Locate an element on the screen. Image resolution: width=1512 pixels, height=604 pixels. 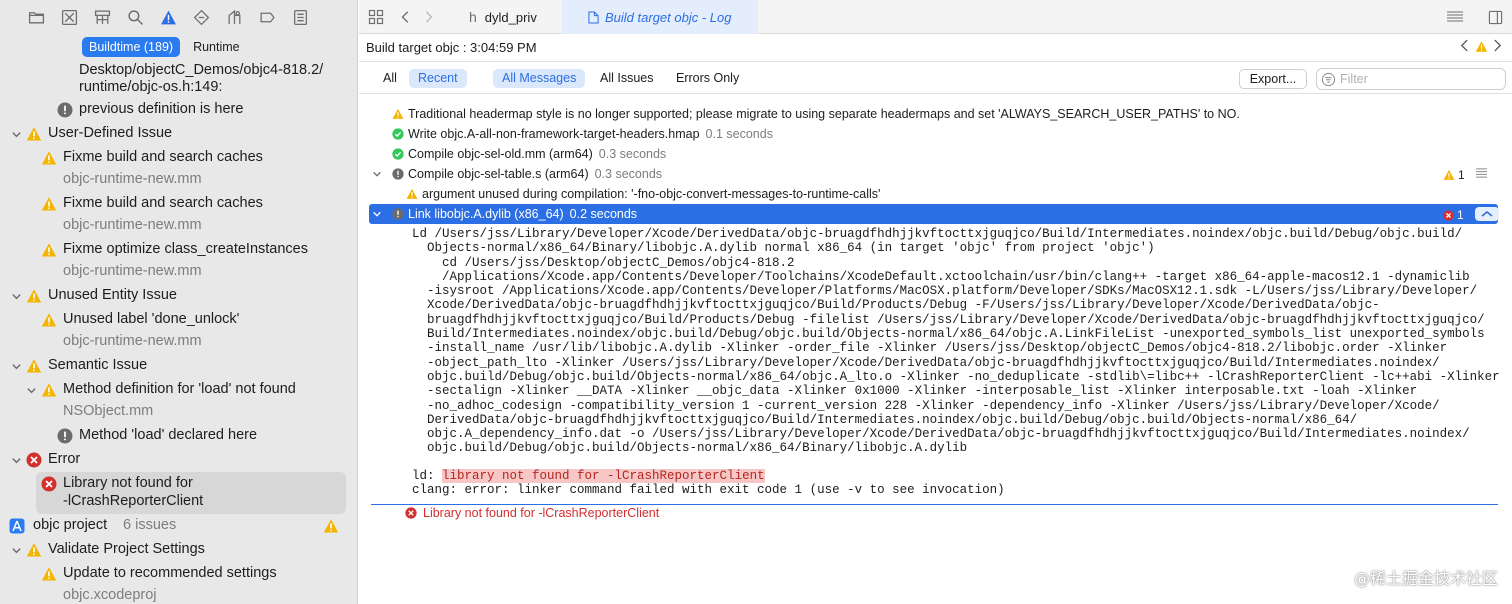
buildtime-scope-button: Buildtime (189) is located at coordinates (131, 47).